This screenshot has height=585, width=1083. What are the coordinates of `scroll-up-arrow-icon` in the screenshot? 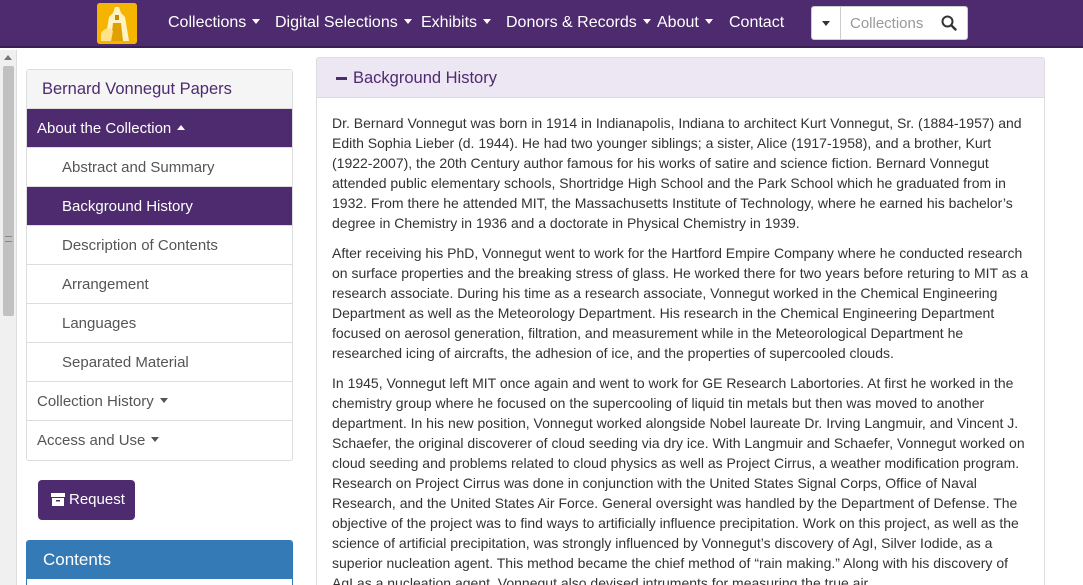 It's located at (8, 57).